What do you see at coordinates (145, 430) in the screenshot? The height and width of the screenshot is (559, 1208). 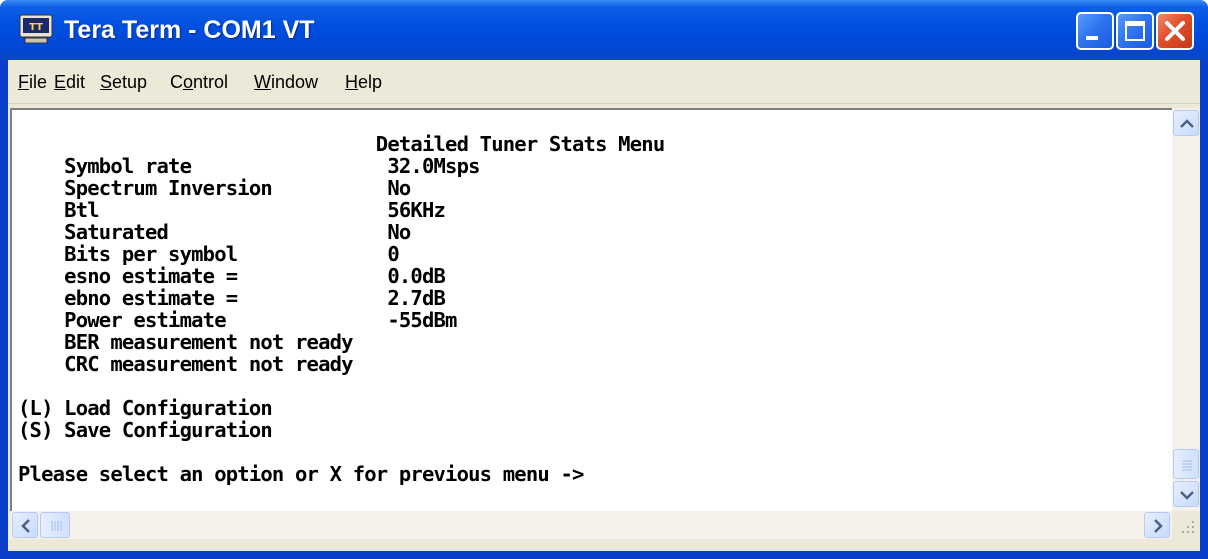 I see `terminal-line-save-configuration: (S) Save Configuration` at bounding box center [145, 430].